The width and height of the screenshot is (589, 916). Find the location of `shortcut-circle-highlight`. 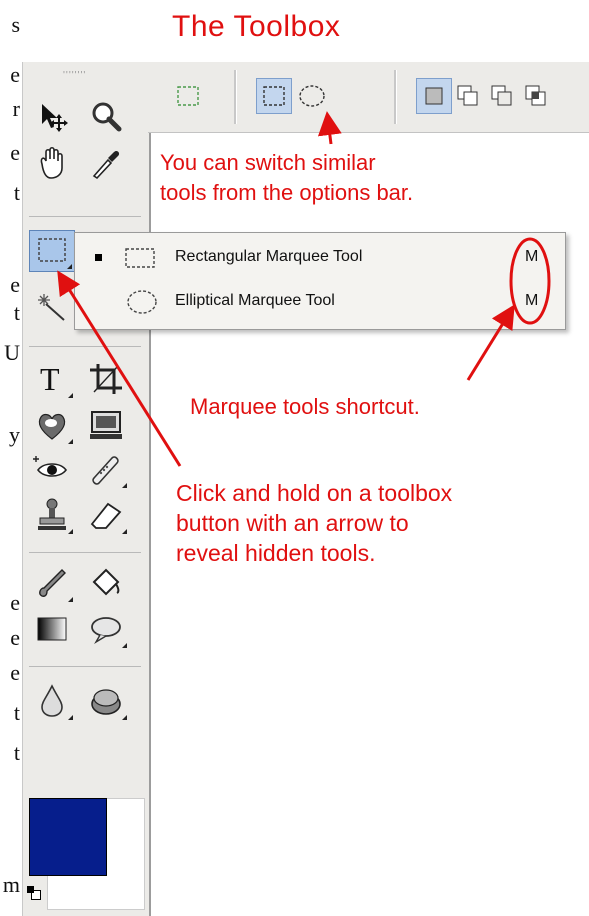

shortcut-circle-highlight is located at coordinates (530, 281).